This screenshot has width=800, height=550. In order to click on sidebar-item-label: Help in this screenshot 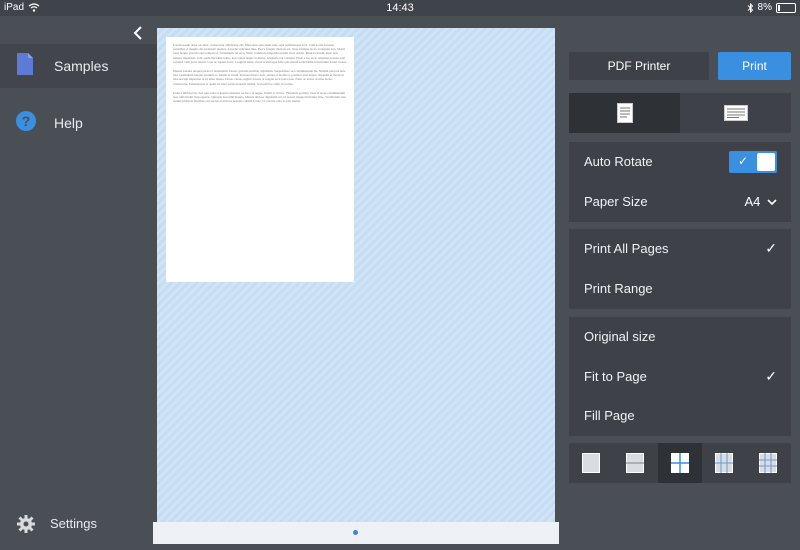, I will do `click(68, 123)`.